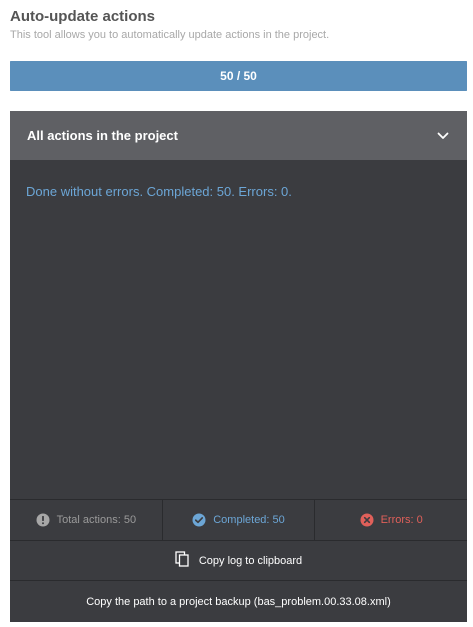  What do you see at coordinates (401, 520) in the screenshot?
I see `stat-errors-label: Errors: 0` at bounding box center [401, 520].